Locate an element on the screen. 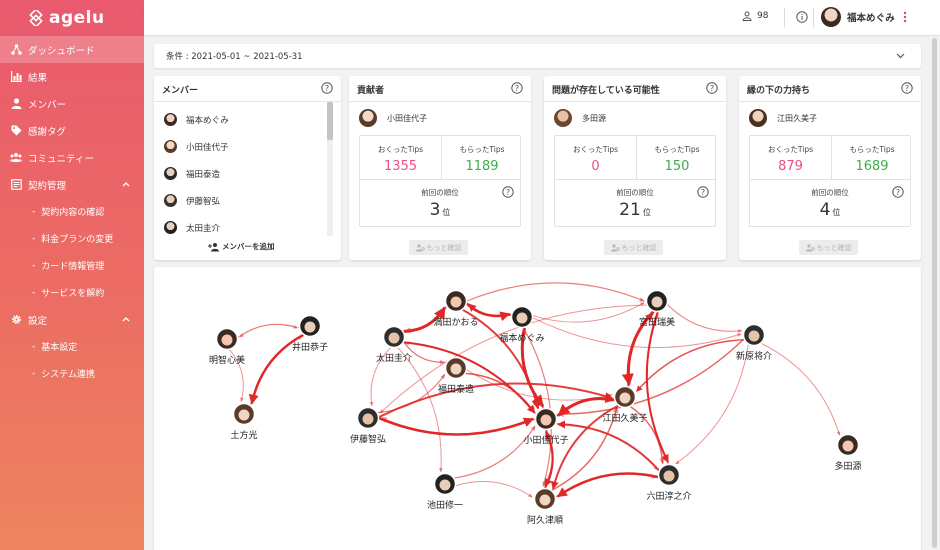 Image resolution: width=940 pixels, height=550 pixels. stat-value: 1189 is located at coordinates (482, 166).